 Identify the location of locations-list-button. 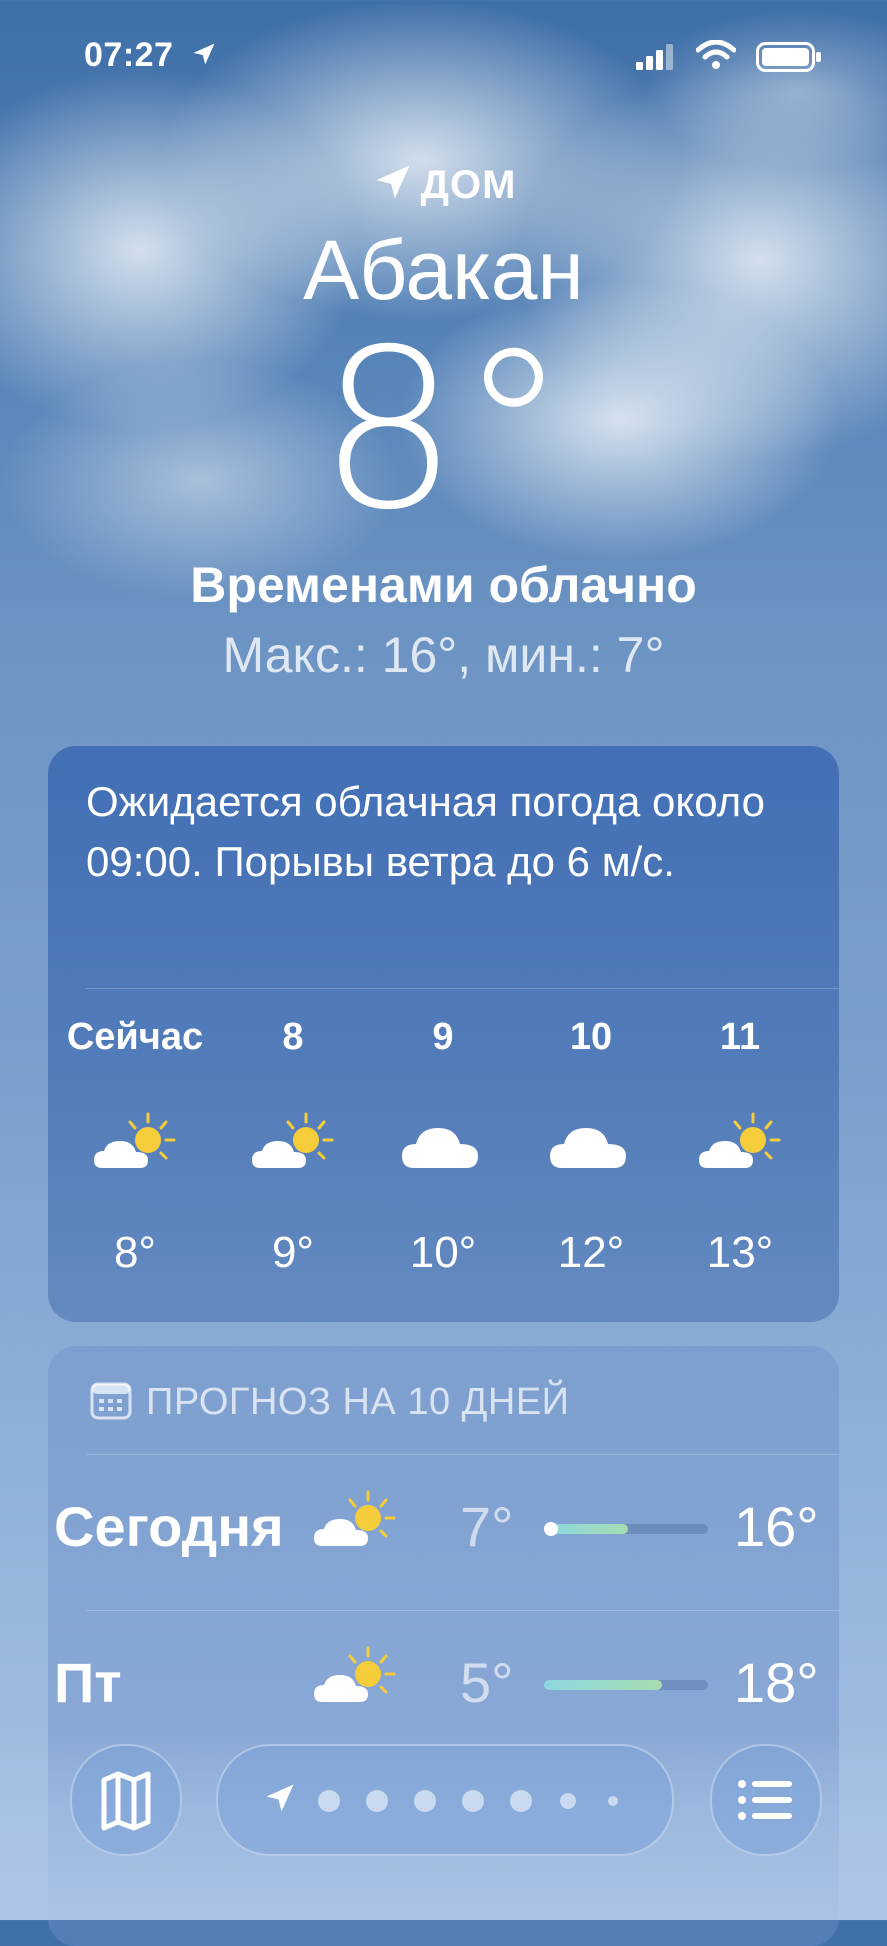
(766, 1800).